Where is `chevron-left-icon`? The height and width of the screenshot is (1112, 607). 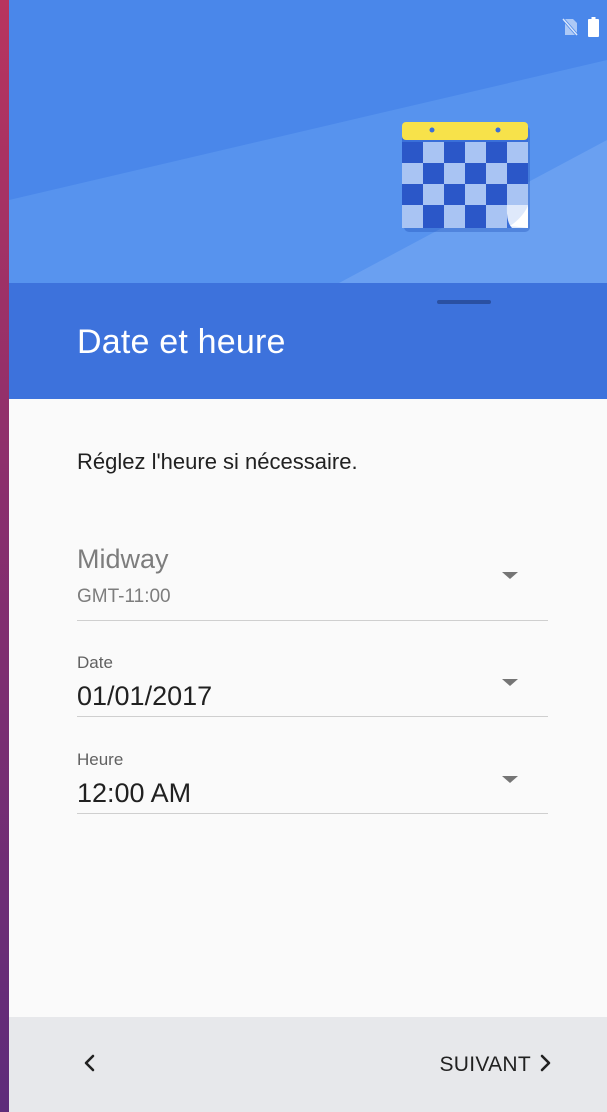 chevron-left-icon is located at coordinates (89, 1065).